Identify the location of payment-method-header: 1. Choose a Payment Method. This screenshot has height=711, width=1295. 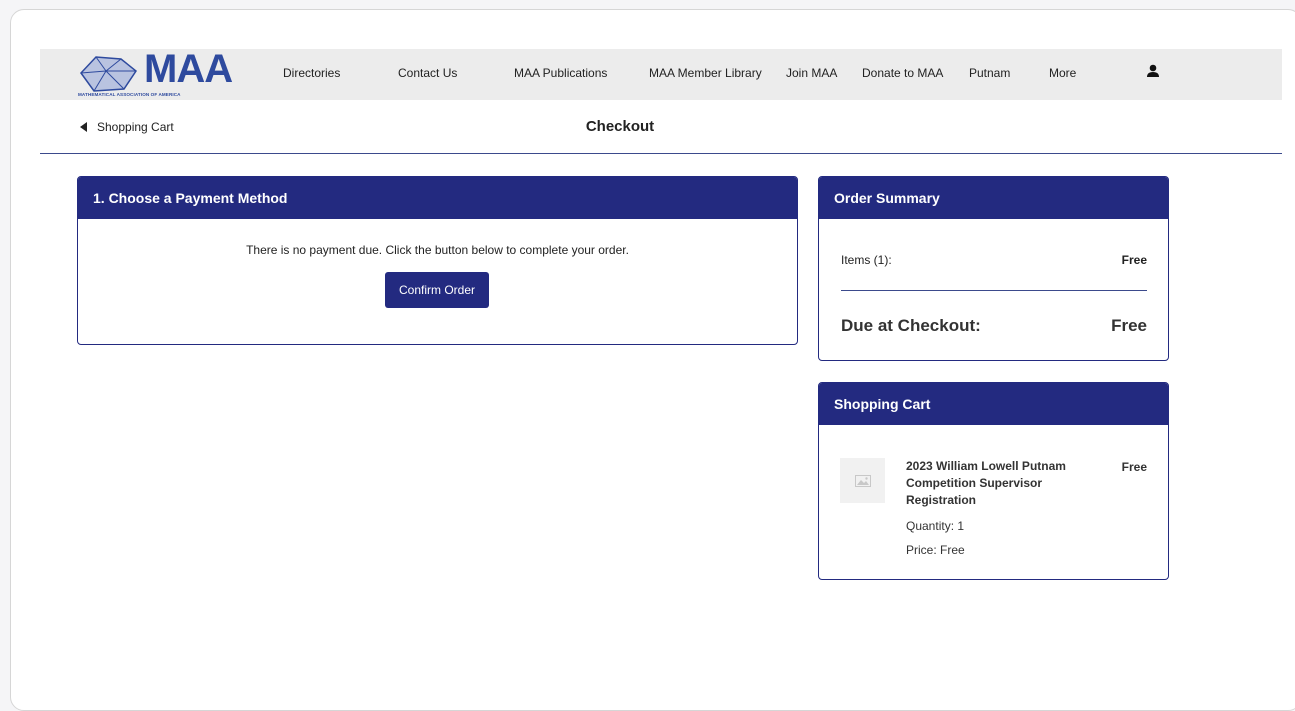
(437, 198).